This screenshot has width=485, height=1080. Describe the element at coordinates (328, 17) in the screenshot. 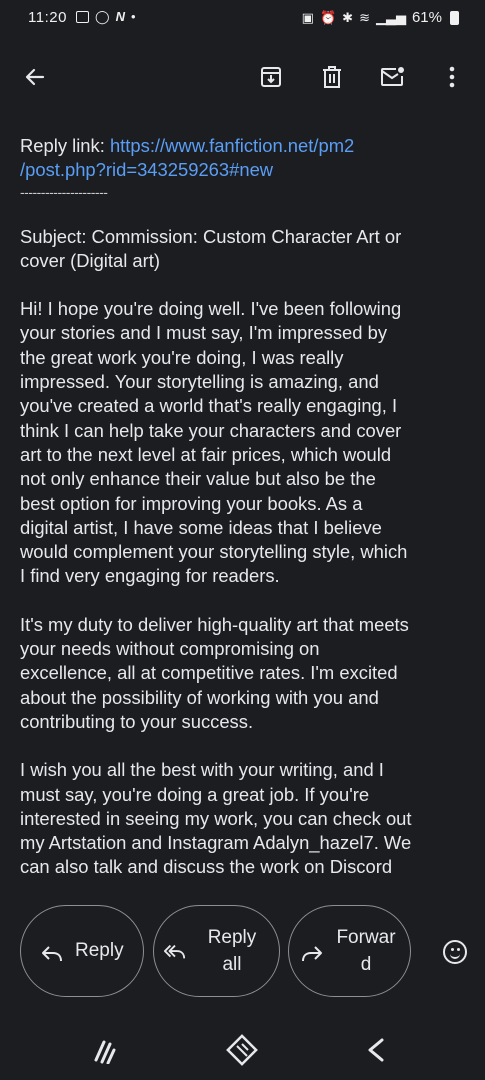

I see `alarm-icon: ⏰` at that location.